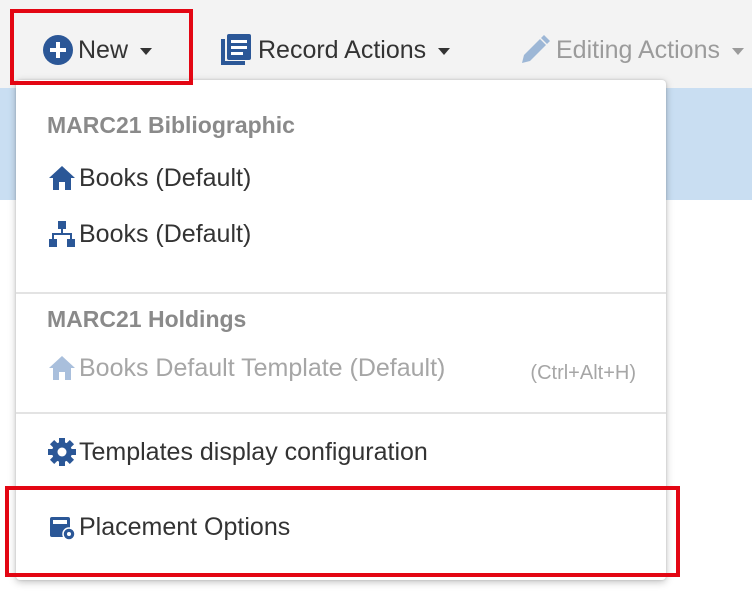 The image size is (752, 599). Describe the element at coordinates (535, 50) in the screenshot. I see `pencil-icon` at that location.